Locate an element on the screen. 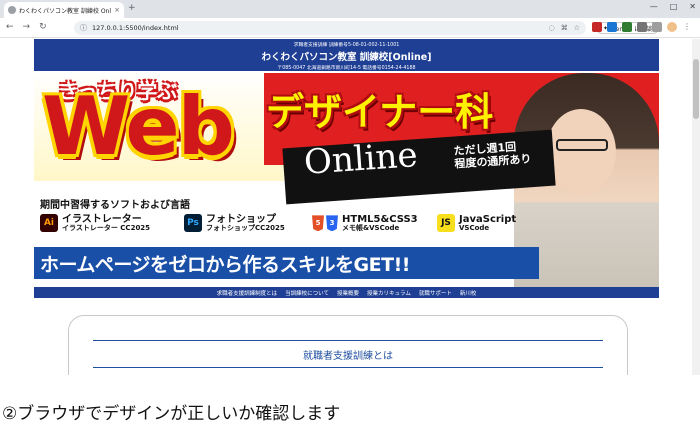 This screenshot has width=700, height=424. training-number: 求職者支援訓練 訓練番号5-08-01-002-11-1001 is located at coordinates (346, 45).